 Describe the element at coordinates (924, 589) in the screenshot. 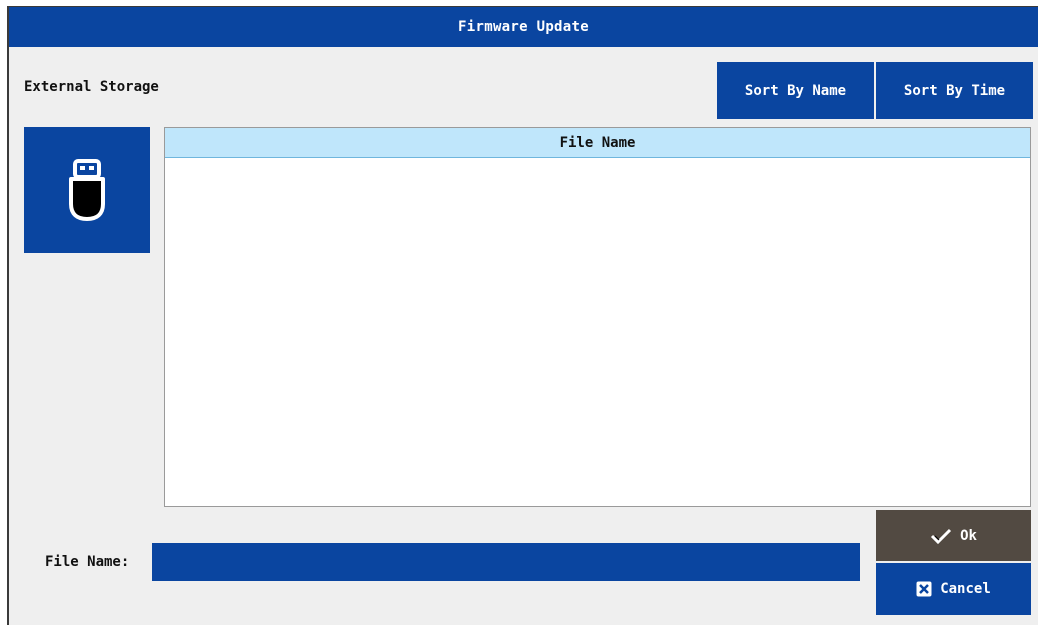

I see `close-icon` at that location.